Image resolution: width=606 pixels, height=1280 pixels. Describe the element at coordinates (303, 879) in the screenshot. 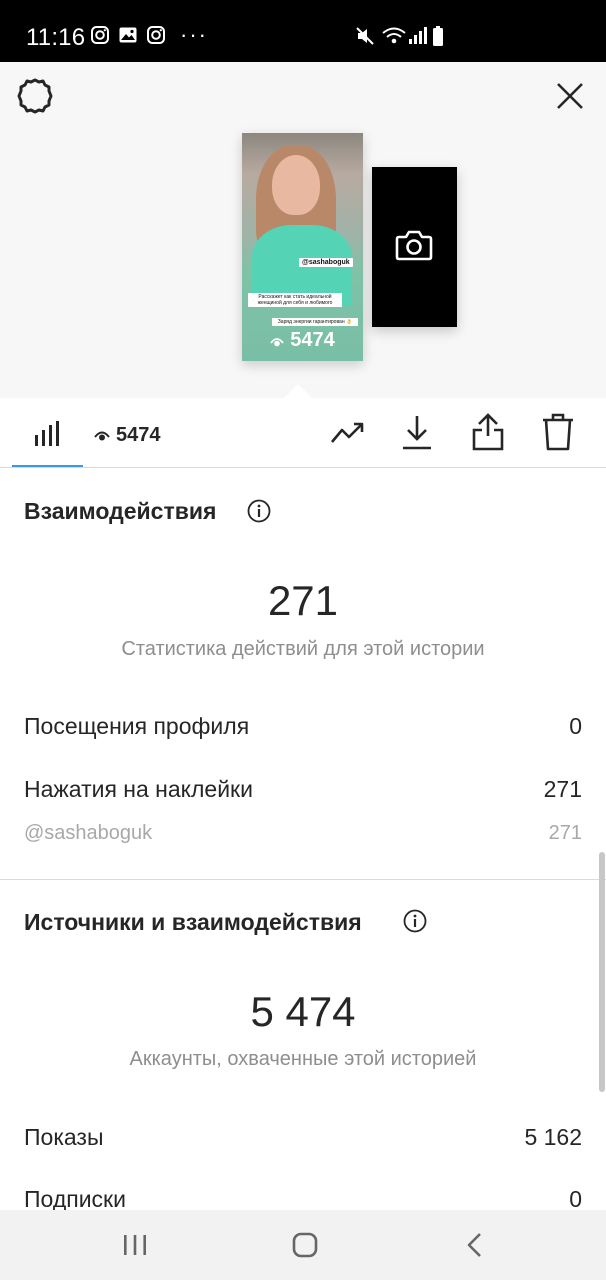

I see `section-divider` at that location.